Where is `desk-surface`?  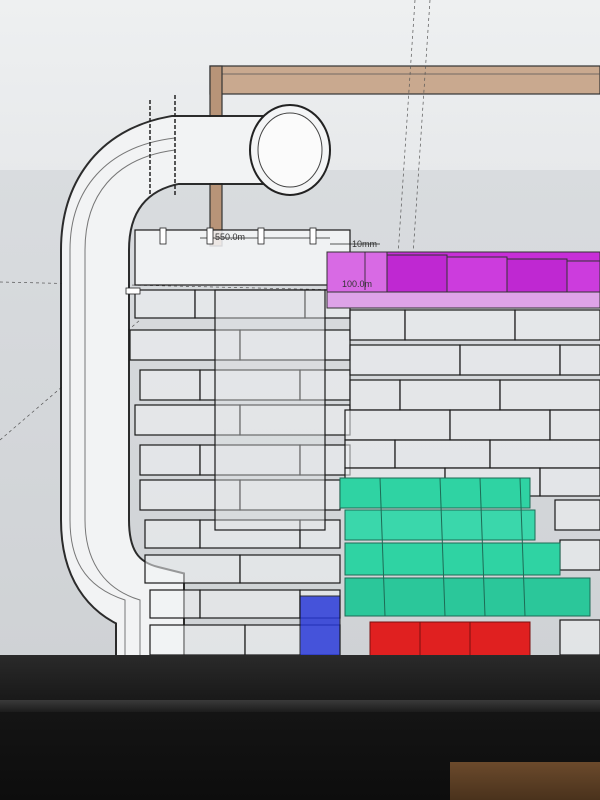
desk-surface is located at coordinates (525, 781).